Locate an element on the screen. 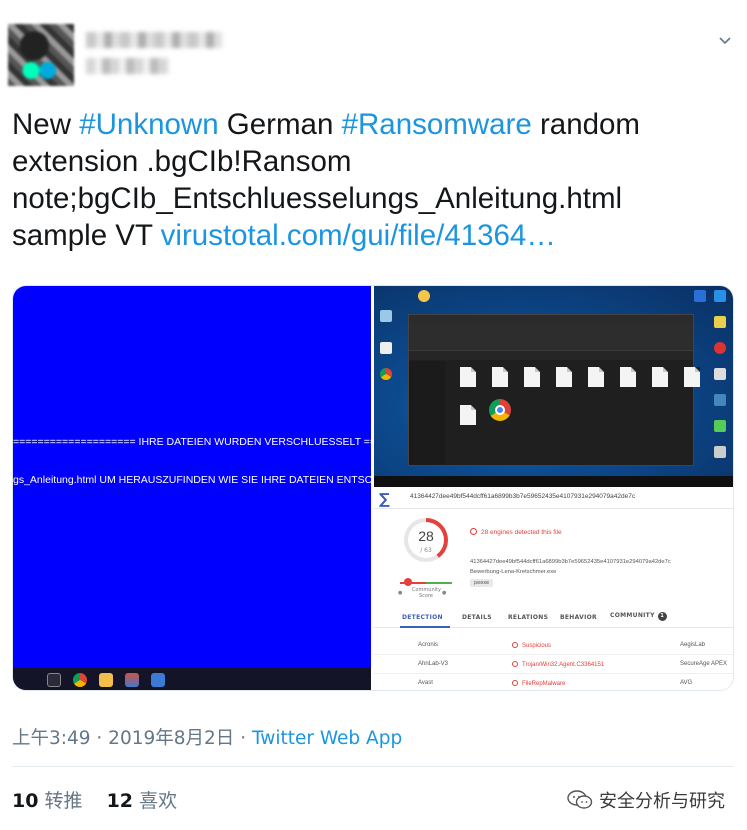 Image resolution: width=747 pixels, height=830 pixels. thumbs-down-icon: ● is located at coordinates (400, 593).